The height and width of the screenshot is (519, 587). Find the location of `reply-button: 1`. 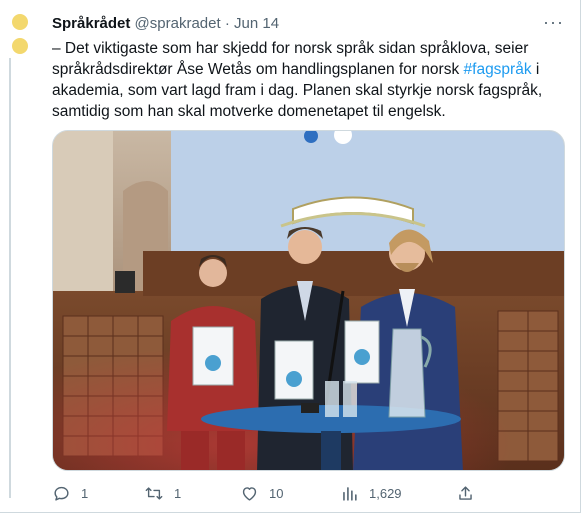

reply-button: 1 is located at coordinates (70, 493).